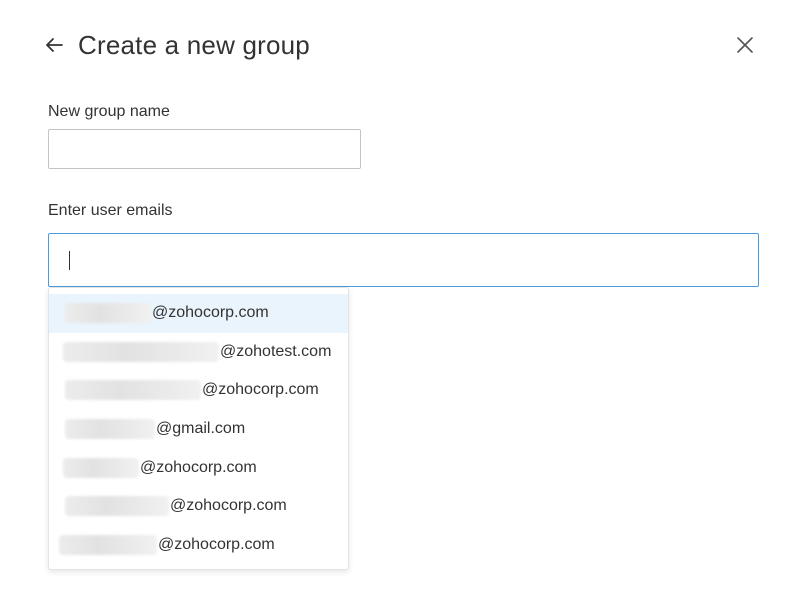 The height and width of the screenshot is (609, 786). Describe the element at coordinates (204, 149) in the screenshot. I see `group-name-input` at that location.